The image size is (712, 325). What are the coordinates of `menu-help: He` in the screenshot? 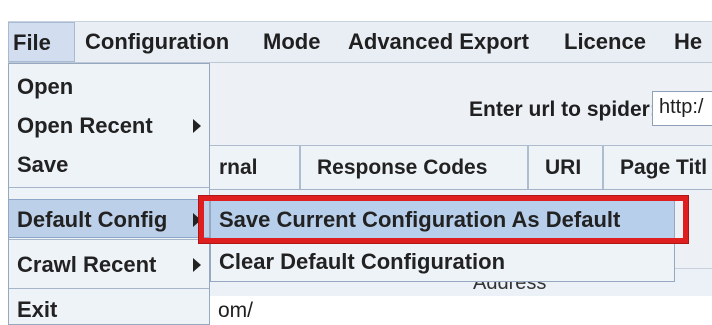 It's located at (688, 42).